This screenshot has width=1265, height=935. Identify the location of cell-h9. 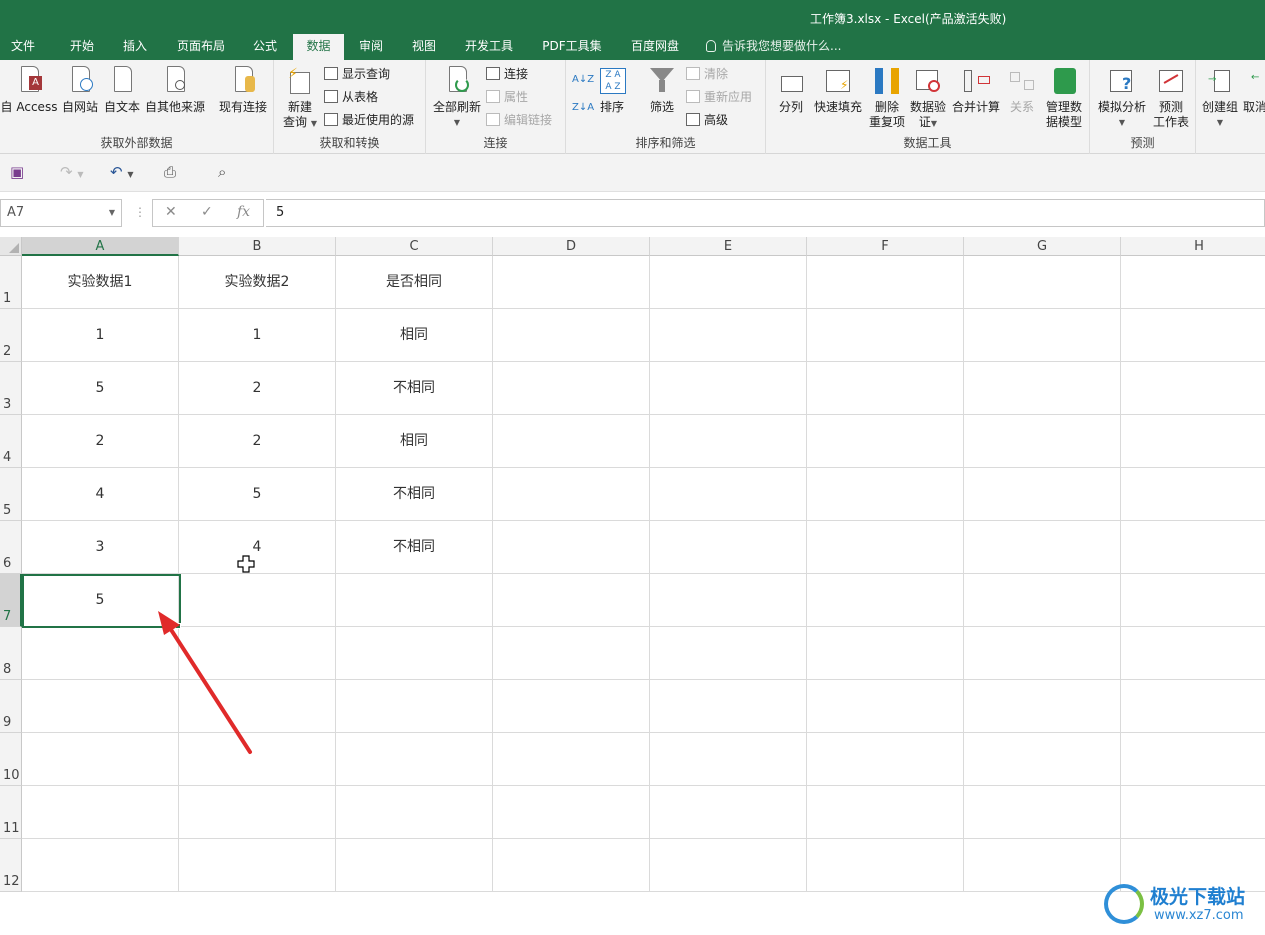
(1193, 706).